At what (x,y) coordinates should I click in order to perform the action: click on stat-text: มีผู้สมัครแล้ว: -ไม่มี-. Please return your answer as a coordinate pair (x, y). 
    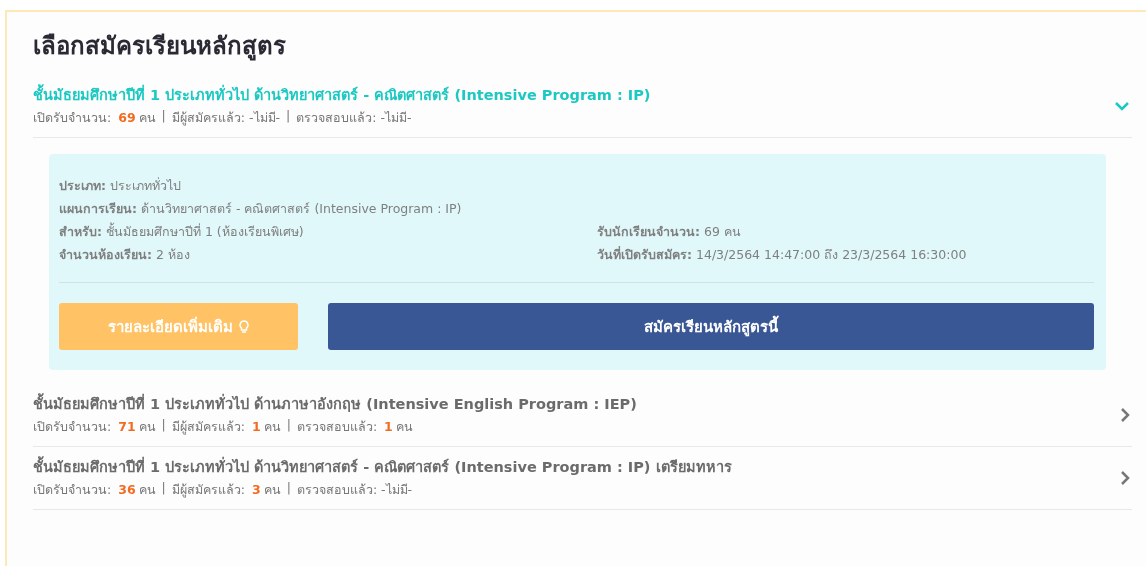
    Looking at the image, I should click on (226, 118).